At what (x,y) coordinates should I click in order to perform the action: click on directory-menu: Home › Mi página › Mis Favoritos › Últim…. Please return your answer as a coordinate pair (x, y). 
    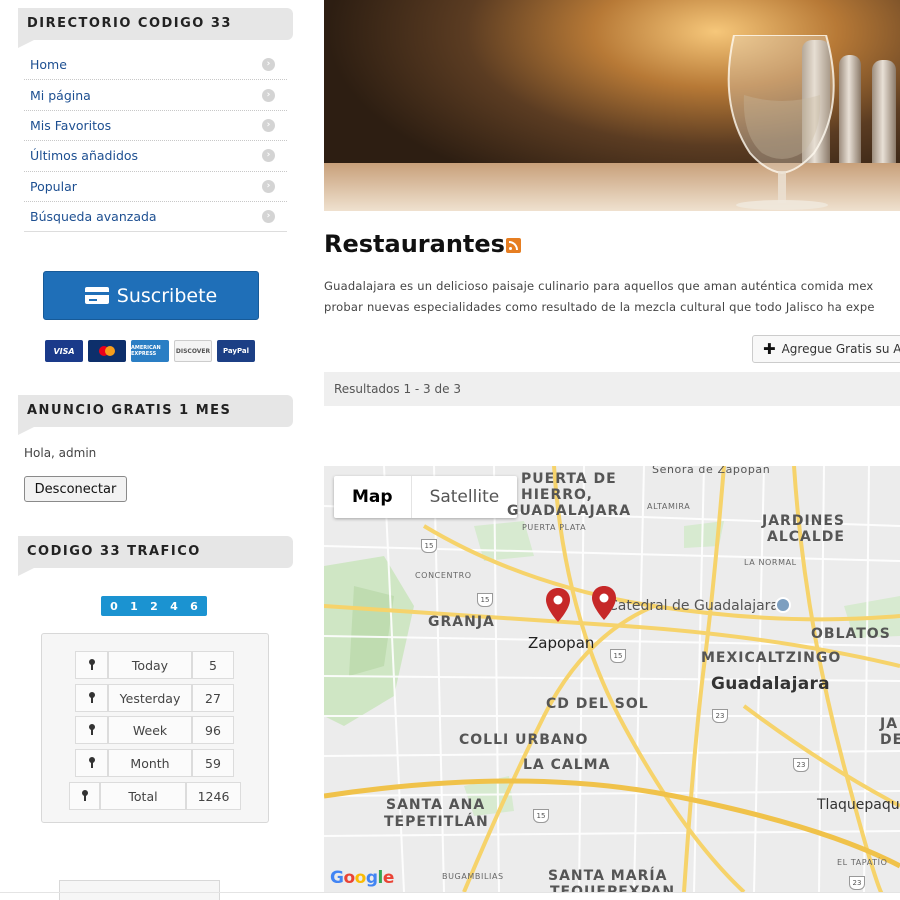
    Looking at the image, I should click on (155, 141).